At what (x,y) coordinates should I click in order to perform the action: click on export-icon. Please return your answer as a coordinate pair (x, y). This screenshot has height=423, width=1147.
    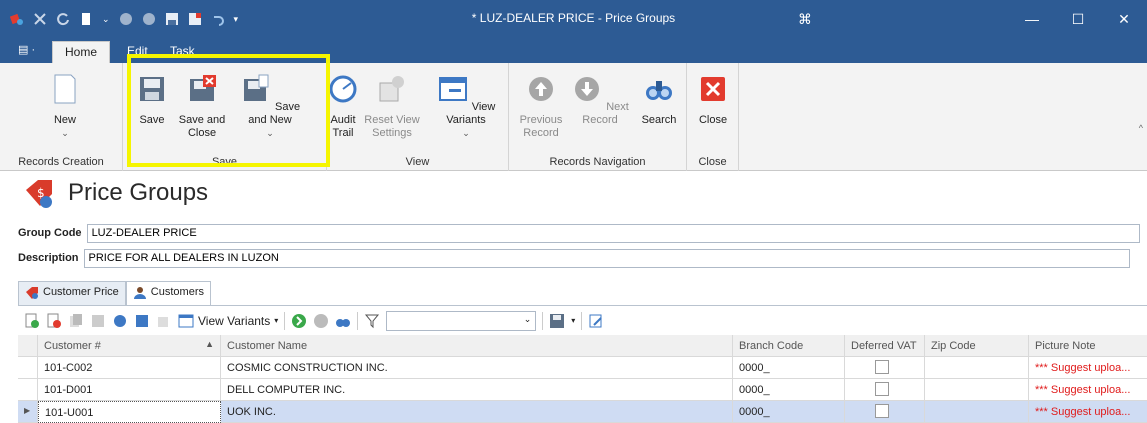
    Looking at the image, I should click on (164, 321).